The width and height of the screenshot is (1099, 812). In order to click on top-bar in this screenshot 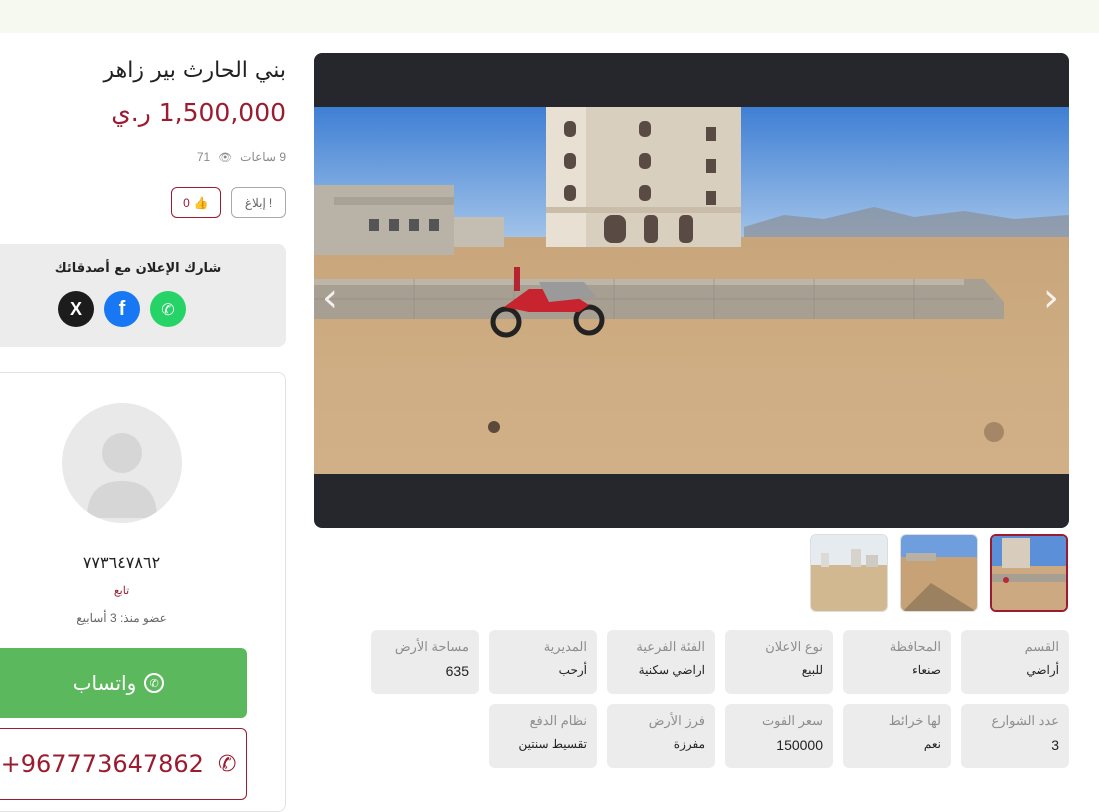, I will do `click(549, 16)`.